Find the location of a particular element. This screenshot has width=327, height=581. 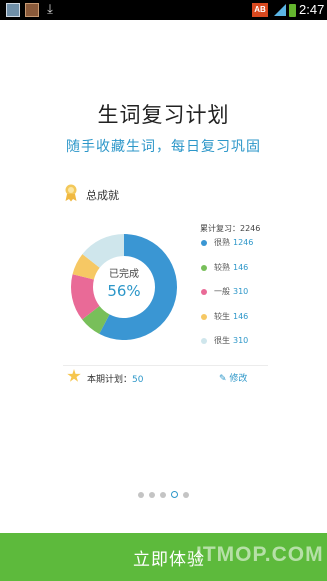

edit-label: 修改 is located at coordinates (238, 379).